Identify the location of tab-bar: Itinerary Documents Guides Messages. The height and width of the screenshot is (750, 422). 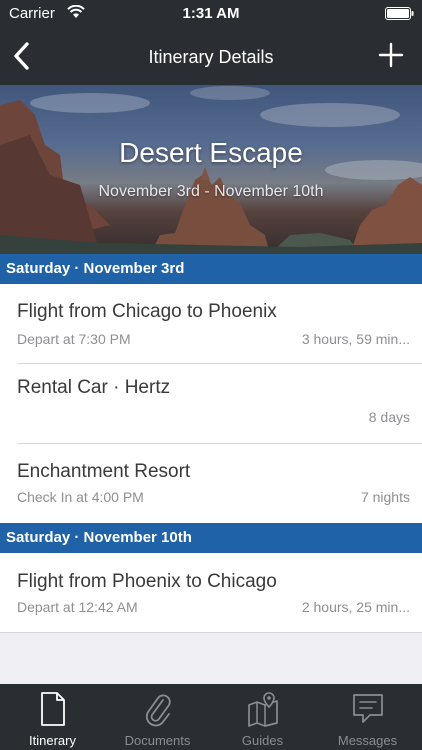
(211, 717).